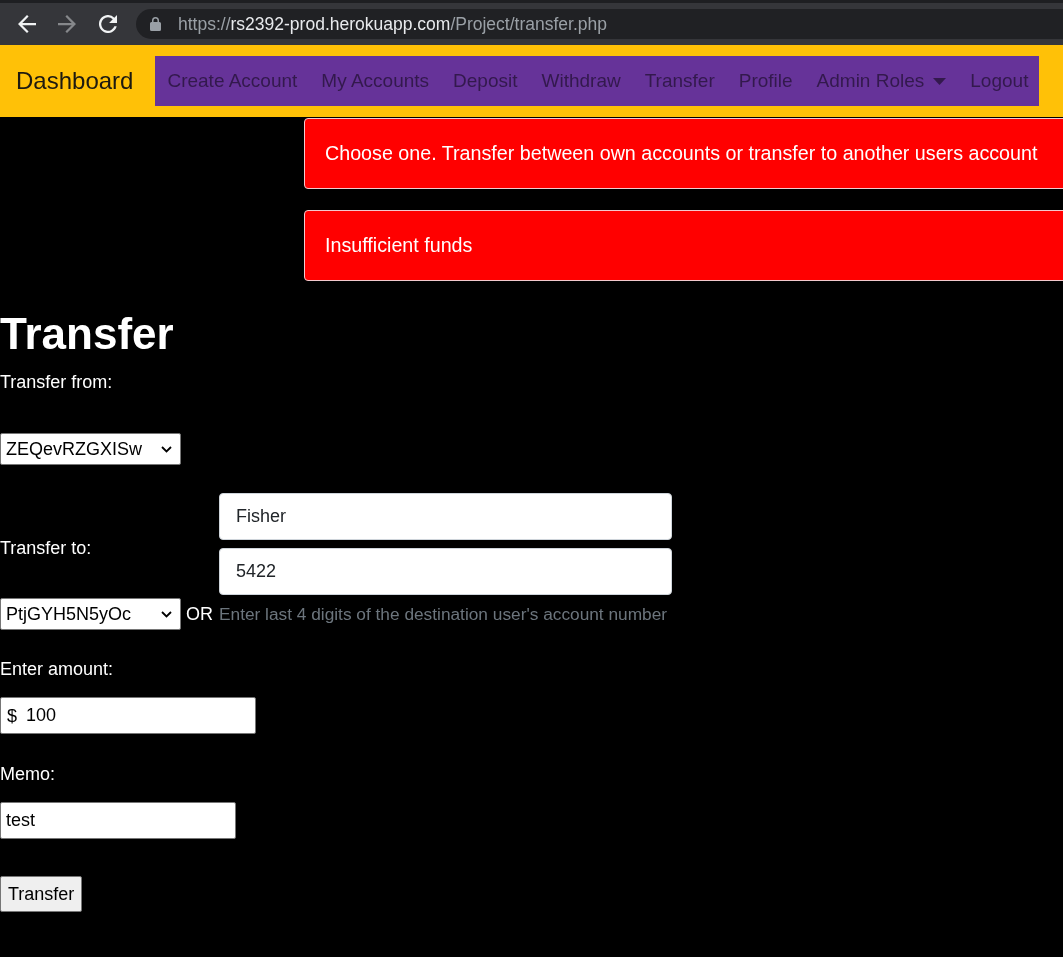 This screenshot has height=957, width=1063. Describe the element at coordinates (57, 669) in the screenshot. I see `field-label: Enter amount:` at that location.